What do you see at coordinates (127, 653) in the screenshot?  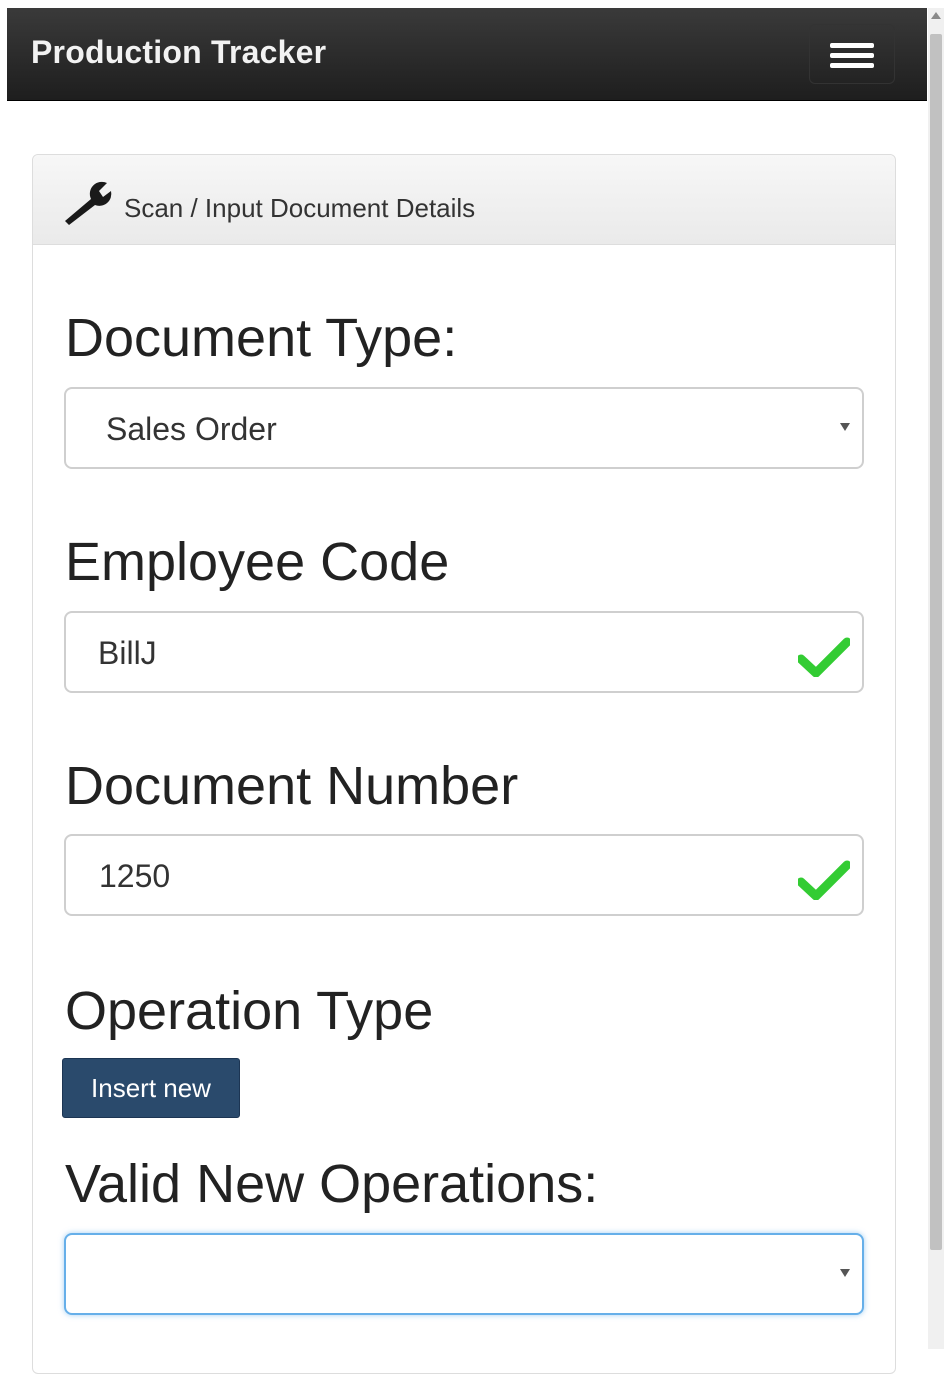 I see `employee-code-value: BillJ` at bounding box center [127, 653].